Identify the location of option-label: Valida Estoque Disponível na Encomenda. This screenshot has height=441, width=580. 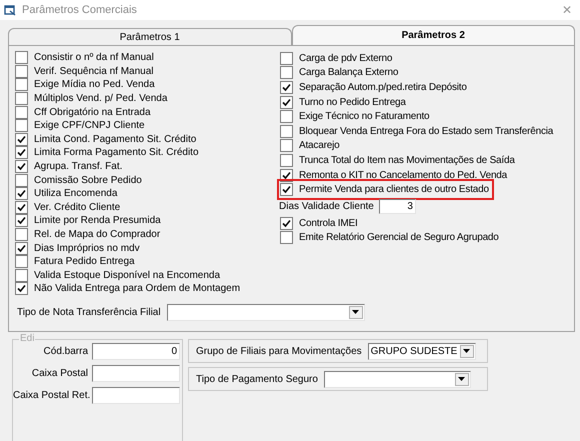
(127, 275).